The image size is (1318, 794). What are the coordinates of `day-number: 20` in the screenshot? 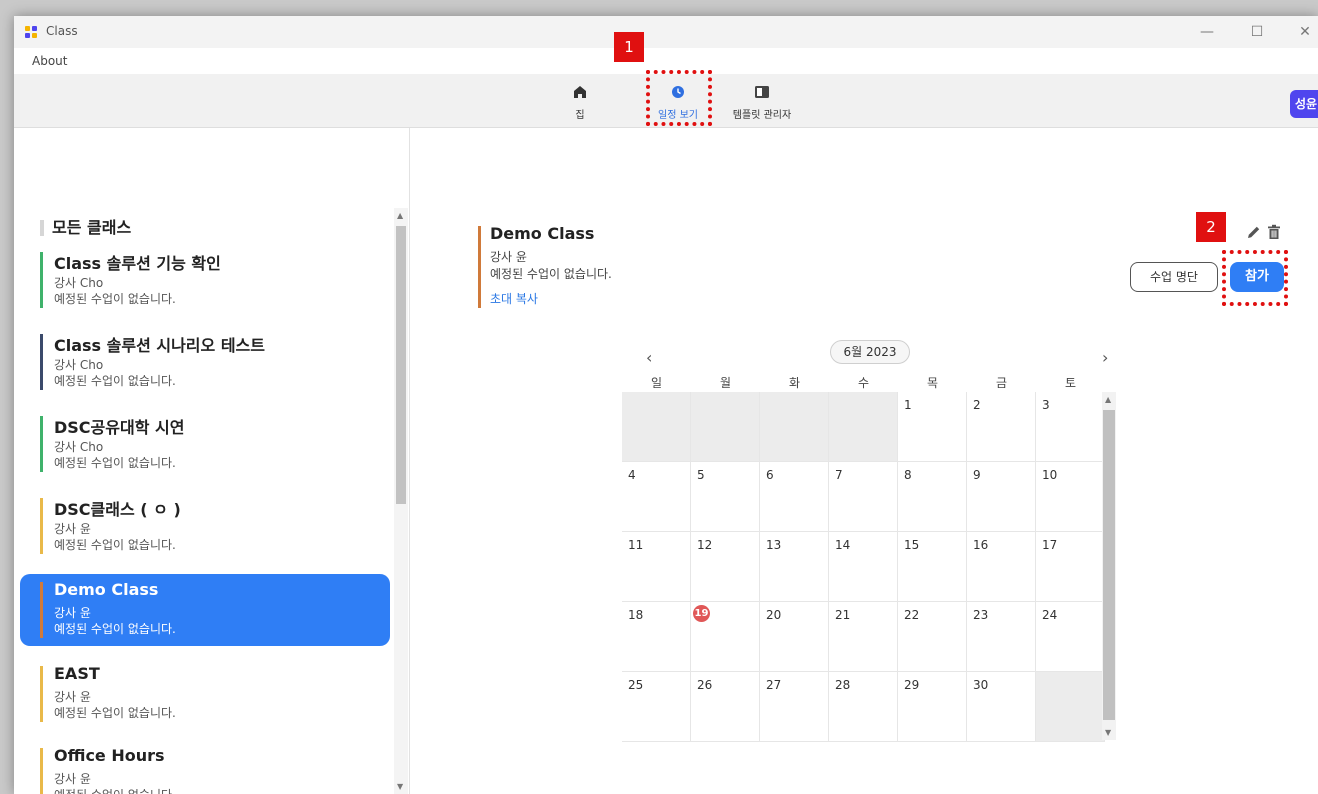 It's located at (774, 615).